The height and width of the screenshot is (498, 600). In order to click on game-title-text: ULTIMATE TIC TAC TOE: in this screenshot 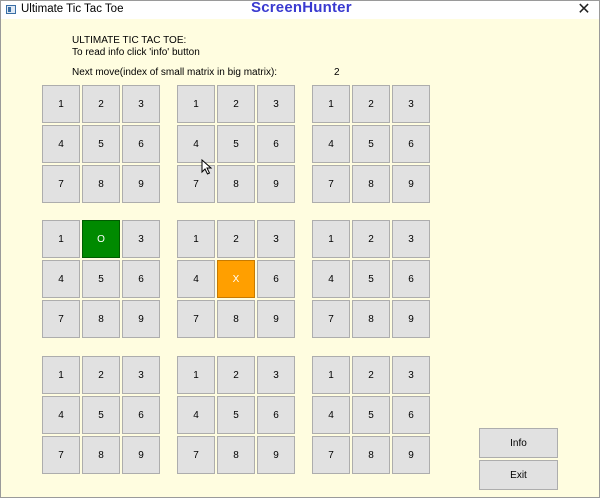, I will do `click(129, 40)`.